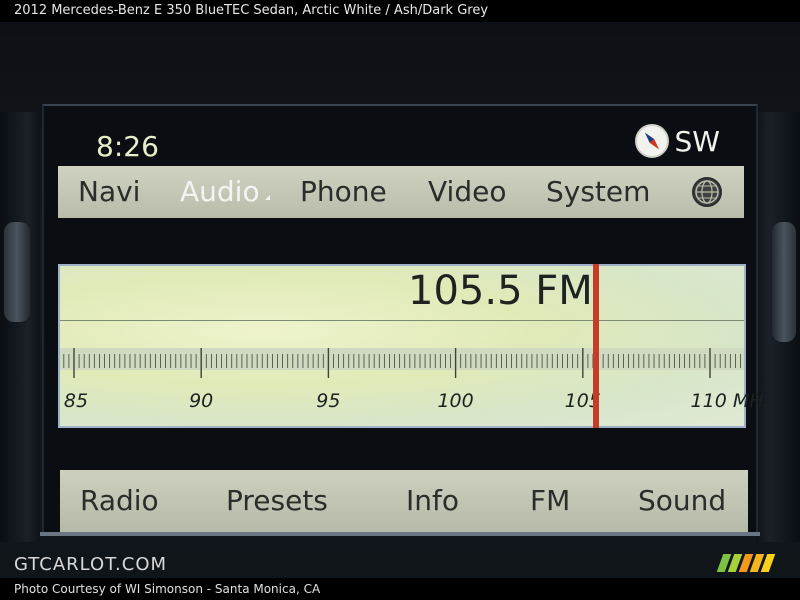 This screenshot has width=800, height=600. Describe the element at coordinates (119, 500) in the screenshot. I see `source-radio: Radio` at that location.